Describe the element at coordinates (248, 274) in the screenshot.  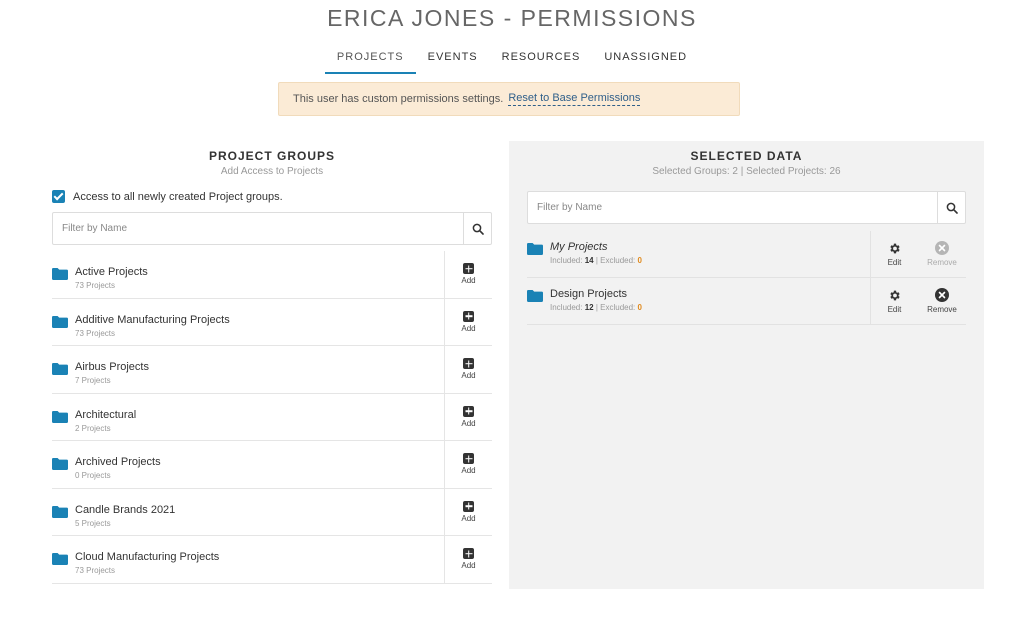
I see `group-item-main: Active Projects 73 Projects` at that location.